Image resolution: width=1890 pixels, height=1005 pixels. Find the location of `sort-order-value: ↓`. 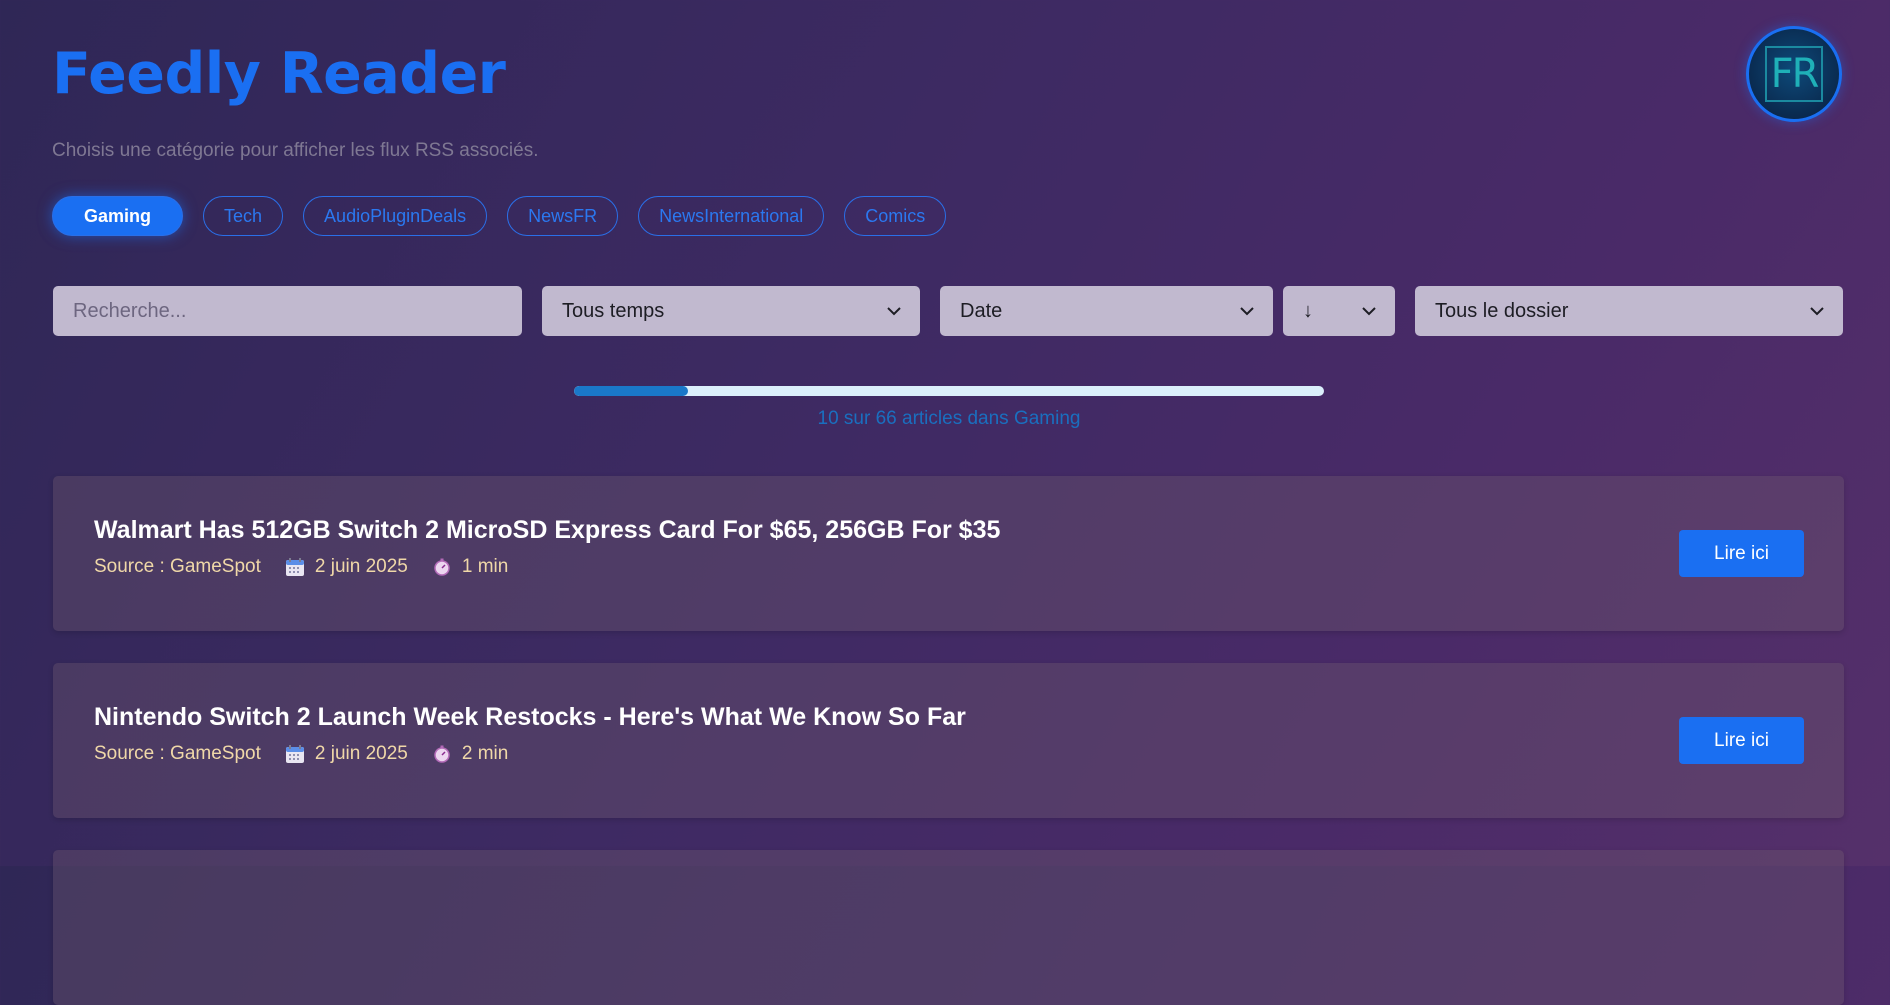

sort-order-value: ↓ is located at coordinates (1308, 310).